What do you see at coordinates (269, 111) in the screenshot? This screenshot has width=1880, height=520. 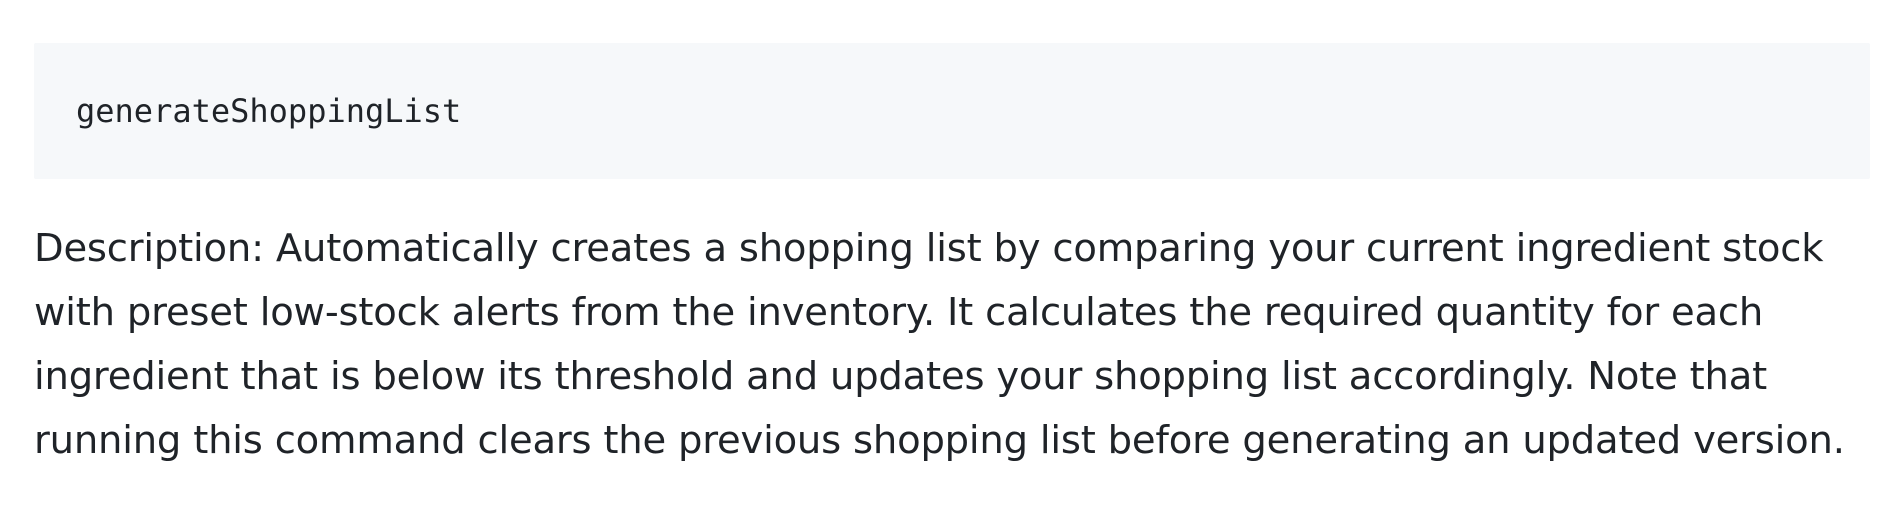 I see `command-name: generateShoppingList` at bounding box center [269, 111].